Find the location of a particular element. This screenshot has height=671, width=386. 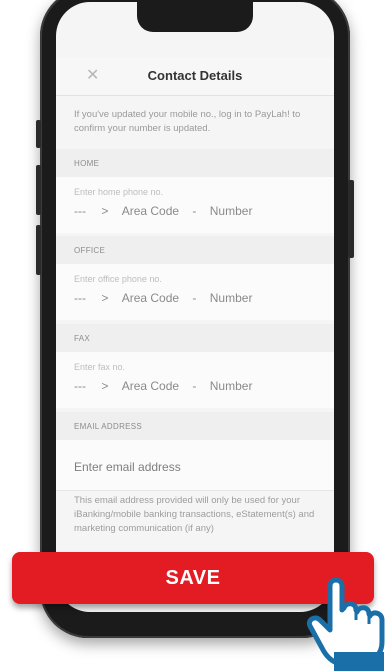

page-title: Contact Details is located at coordinates (195, 75).